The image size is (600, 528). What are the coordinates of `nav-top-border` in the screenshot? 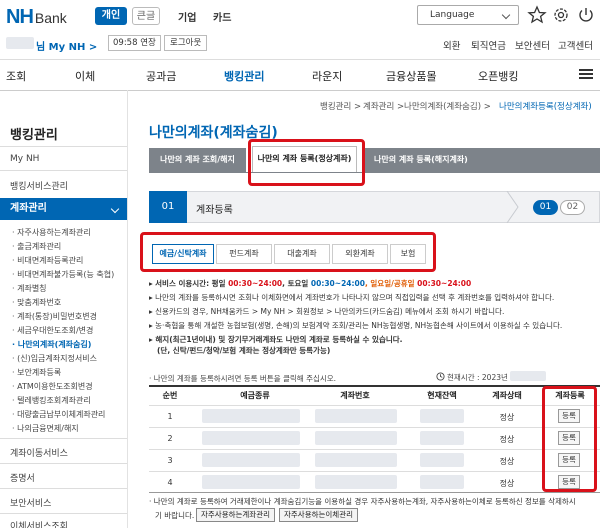 It's located at (300, 59).